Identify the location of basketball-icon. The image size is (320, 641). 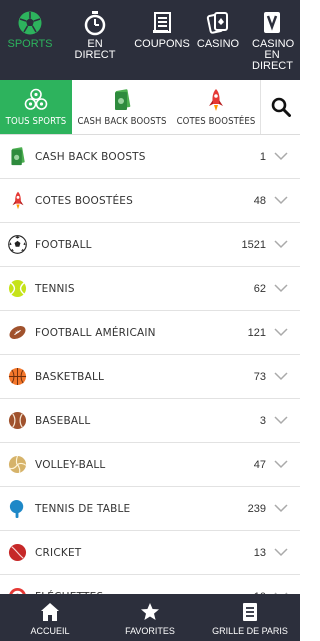
(17, 376).